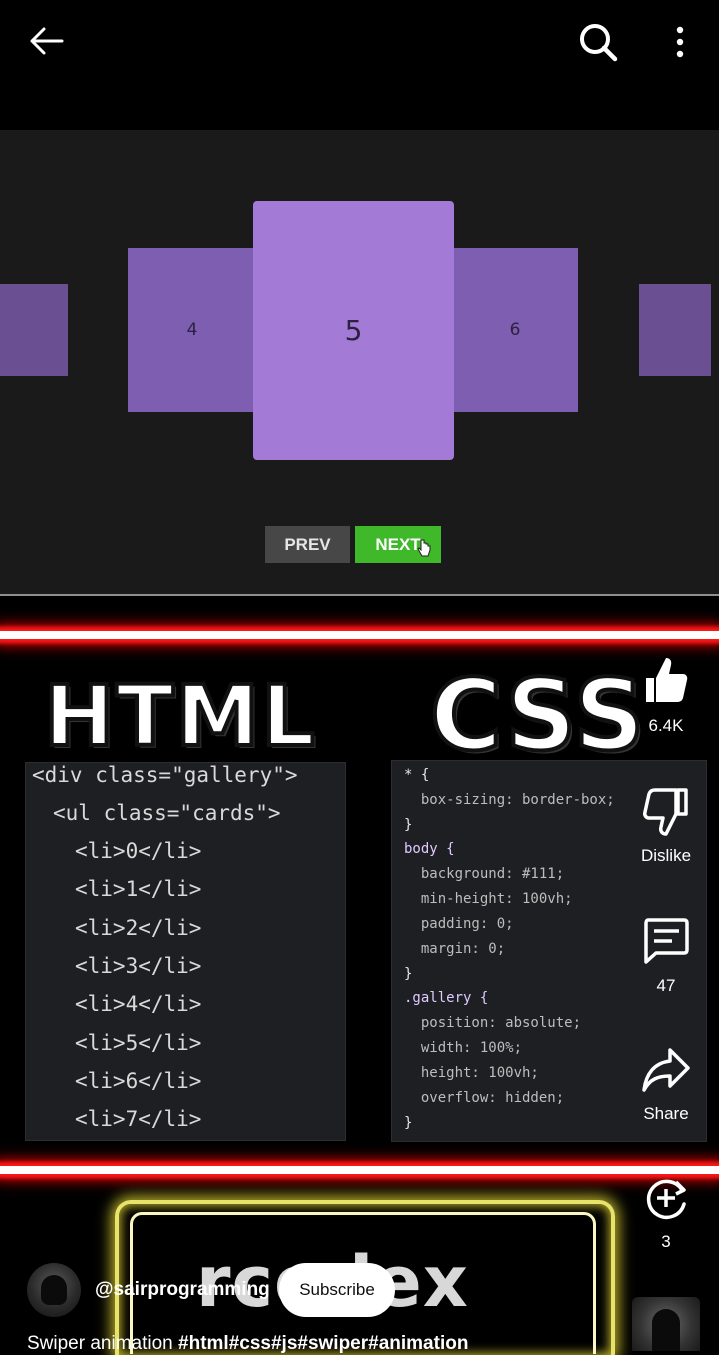 Image resolution: width=719 pixels, height=1355 pixels. What do you see at coordinates (34, 330) in the screenshot?
I see `carousel-card-edge-left` at bounding box center [34, 330].